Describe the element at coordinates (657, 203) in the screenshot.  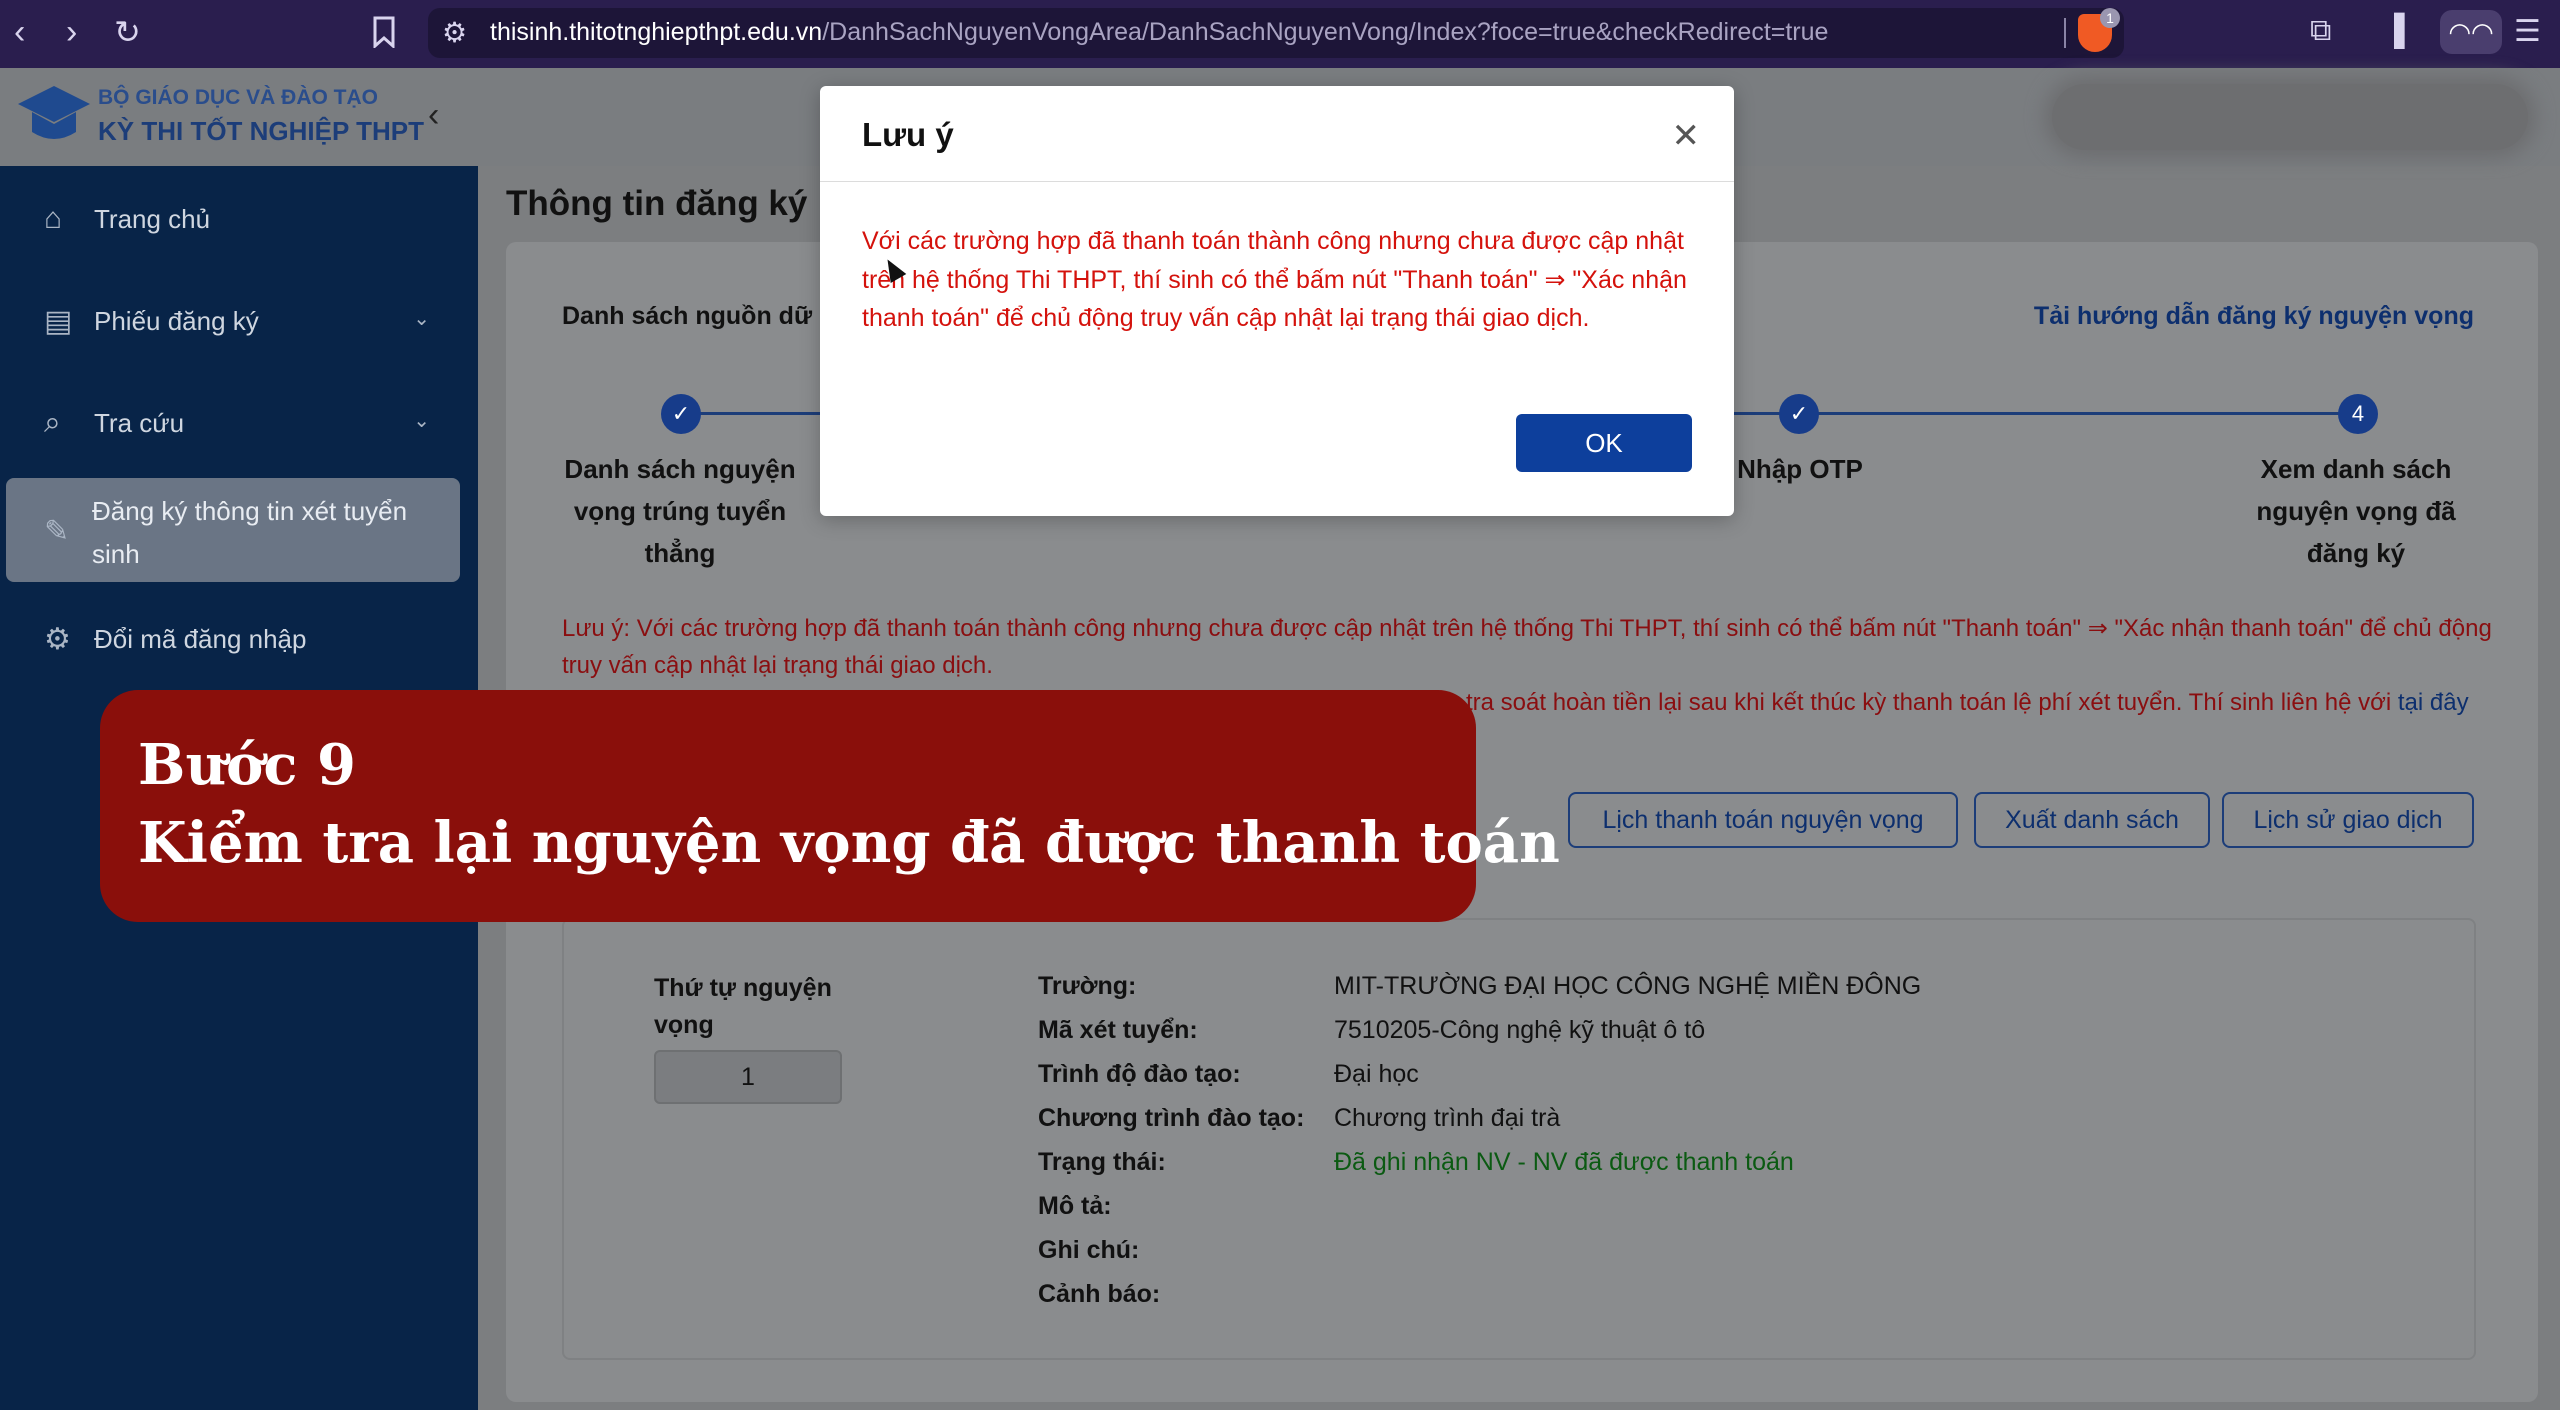
I see `page-title: Thông tin đăng ký` at that location.